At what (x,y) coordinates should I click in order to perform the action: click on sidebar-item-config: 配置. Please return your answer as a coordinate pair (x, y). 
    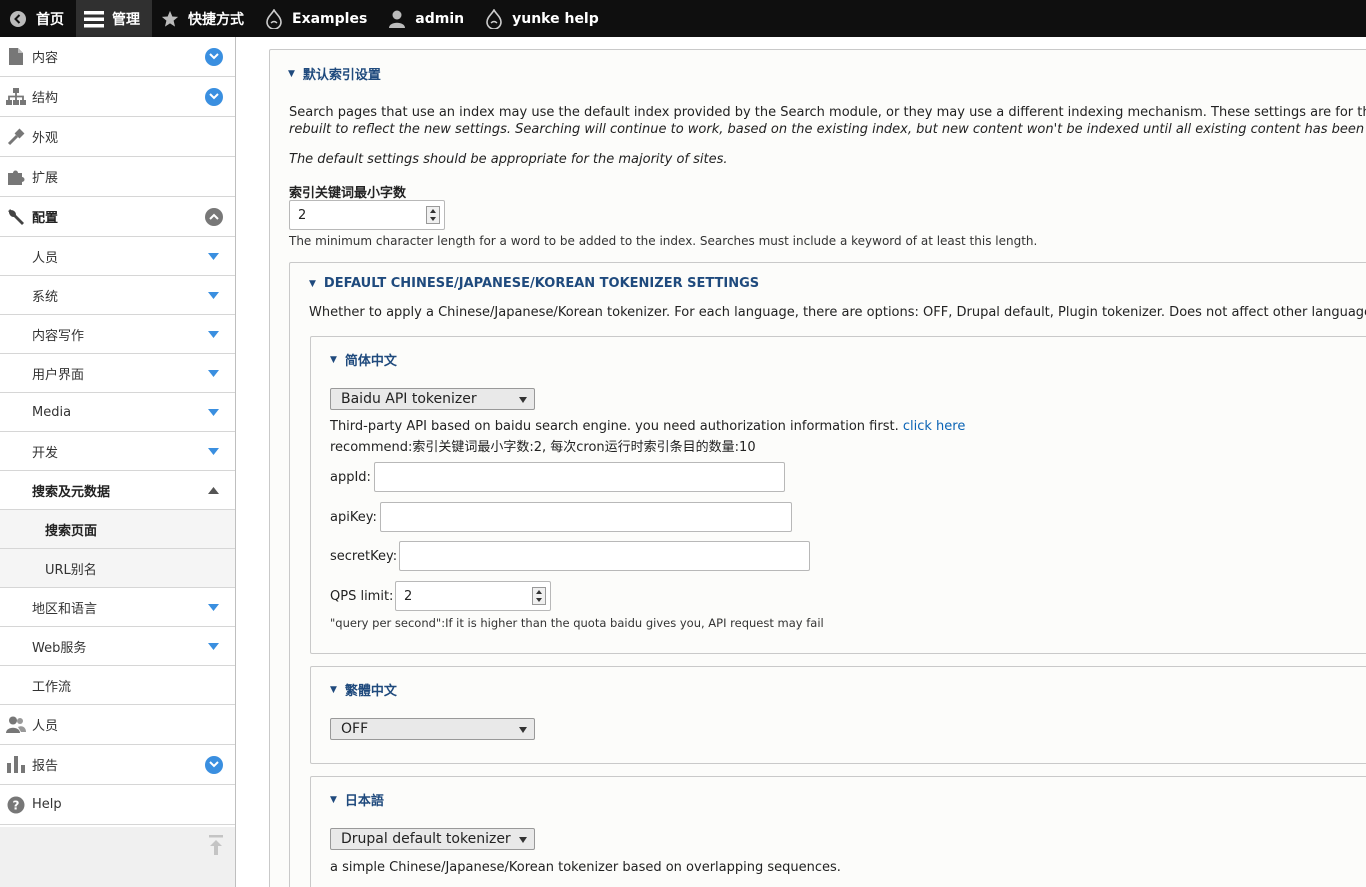
    Looking at the image, I should click on (117, 217).